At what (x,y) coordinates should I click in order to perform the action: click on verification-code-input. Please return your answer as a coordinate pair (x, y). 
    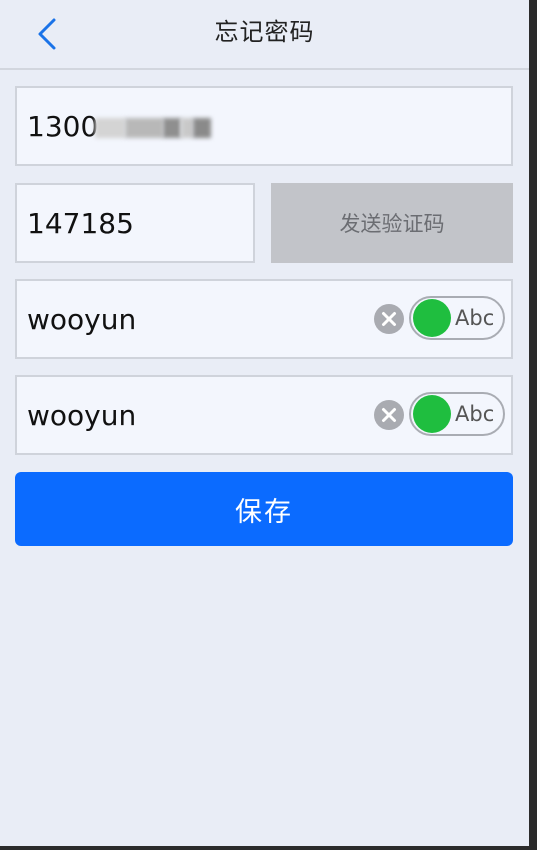
    Looking at the image, I should click on (137, 223).